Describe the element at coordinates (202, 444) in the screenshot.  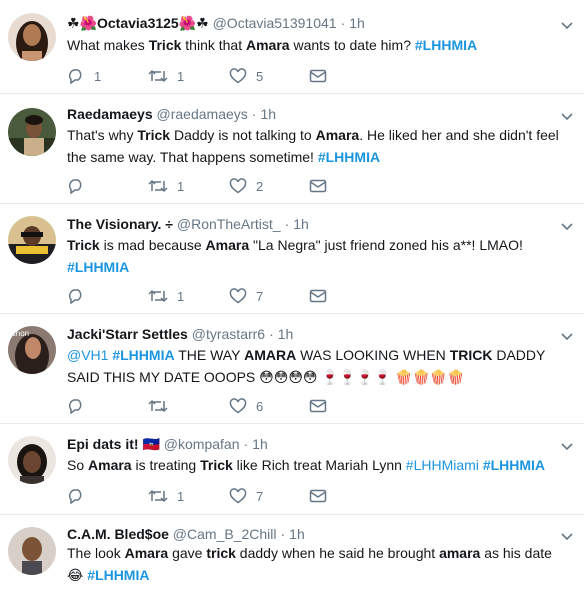
I see `user-handle: @kompafan` at that location.